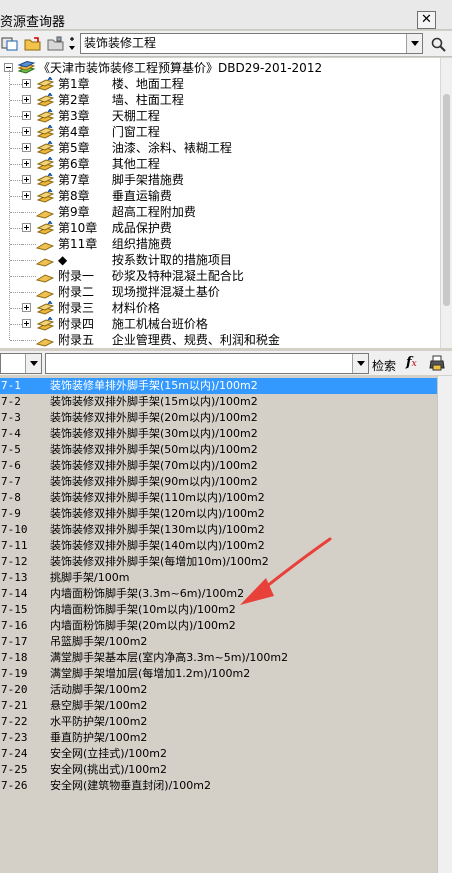 The height and width of the screenshot is (873, 452). I want to click on list-item: 7-6 装饰装修双排外脚手架(70m以内)/100m2, so click(218, 466).